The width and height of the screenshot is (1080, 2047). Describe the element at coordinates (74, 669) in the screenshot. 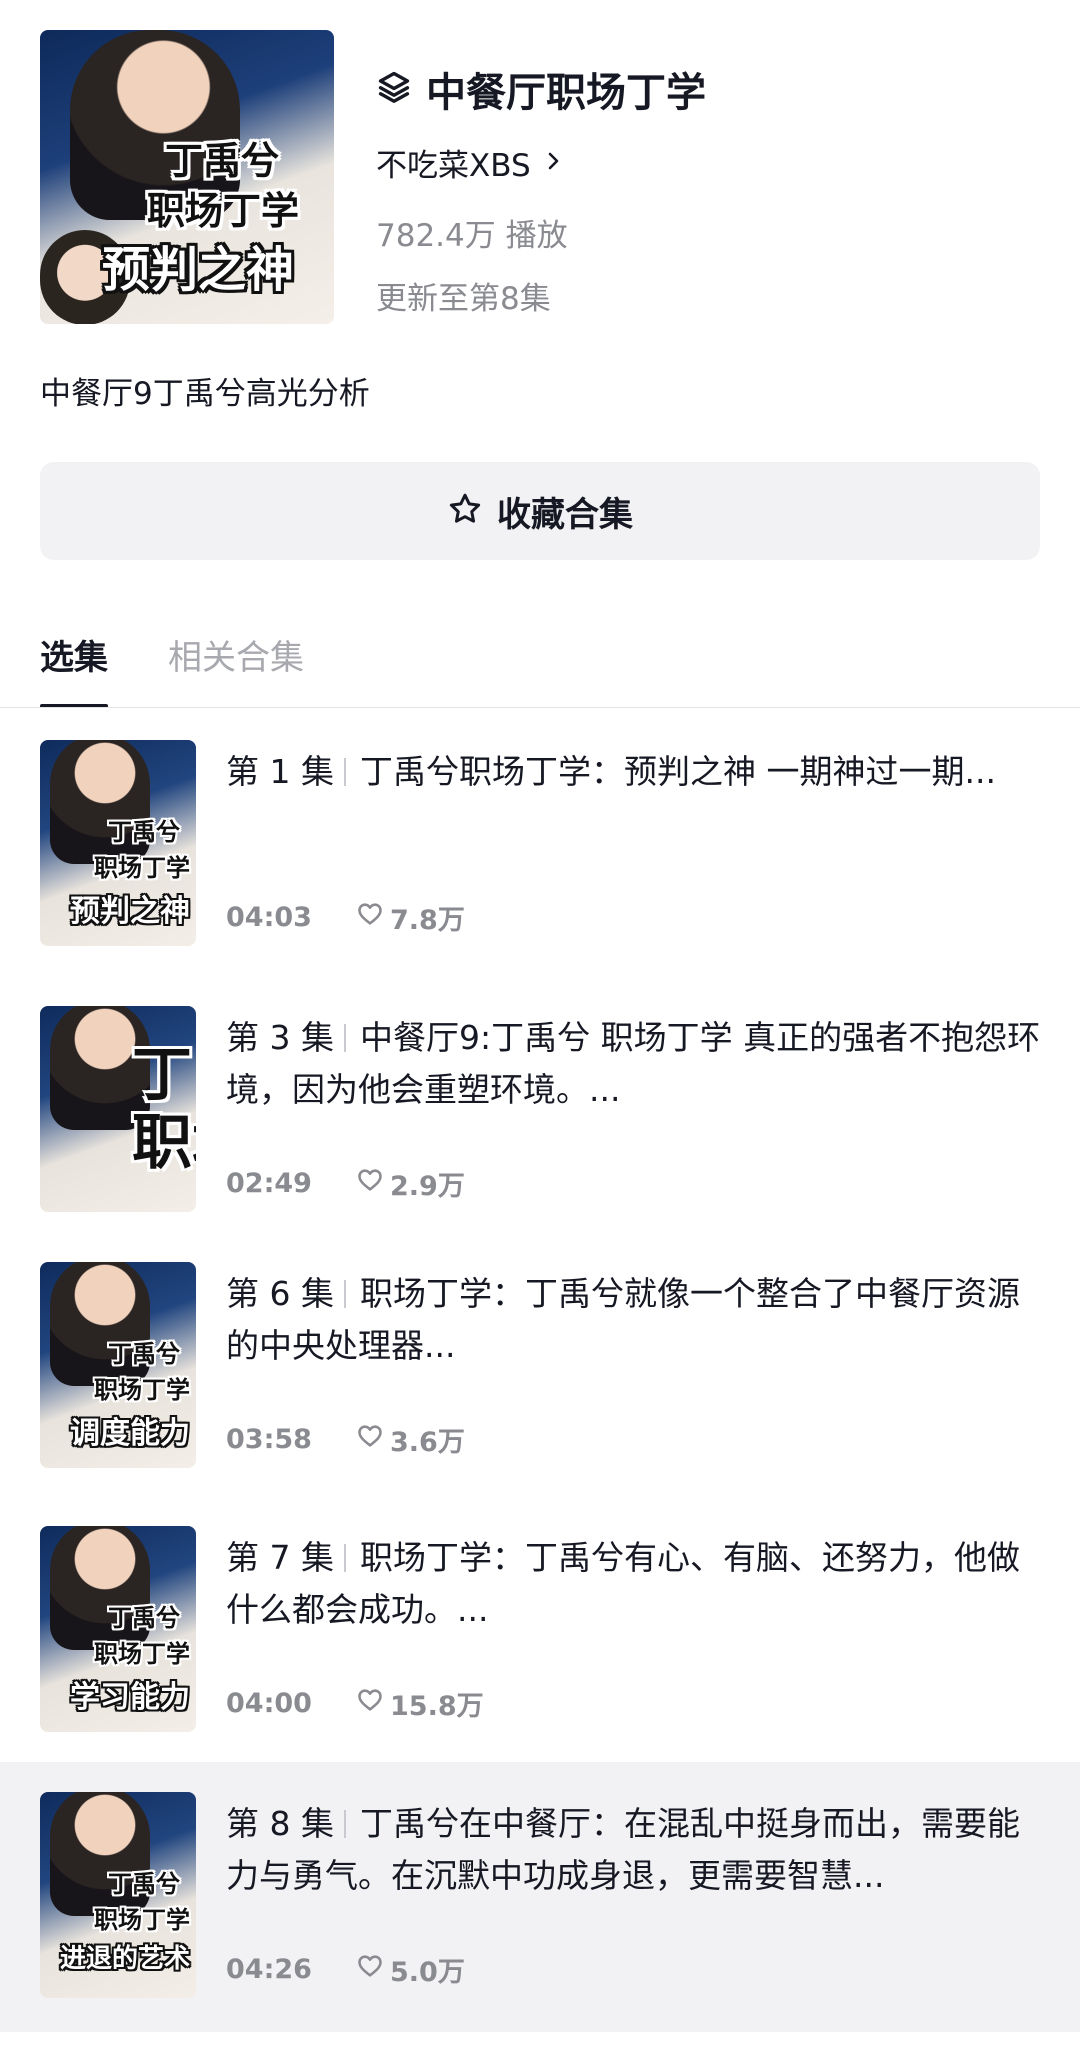

I see `tab-episodes: 选集` at that location.